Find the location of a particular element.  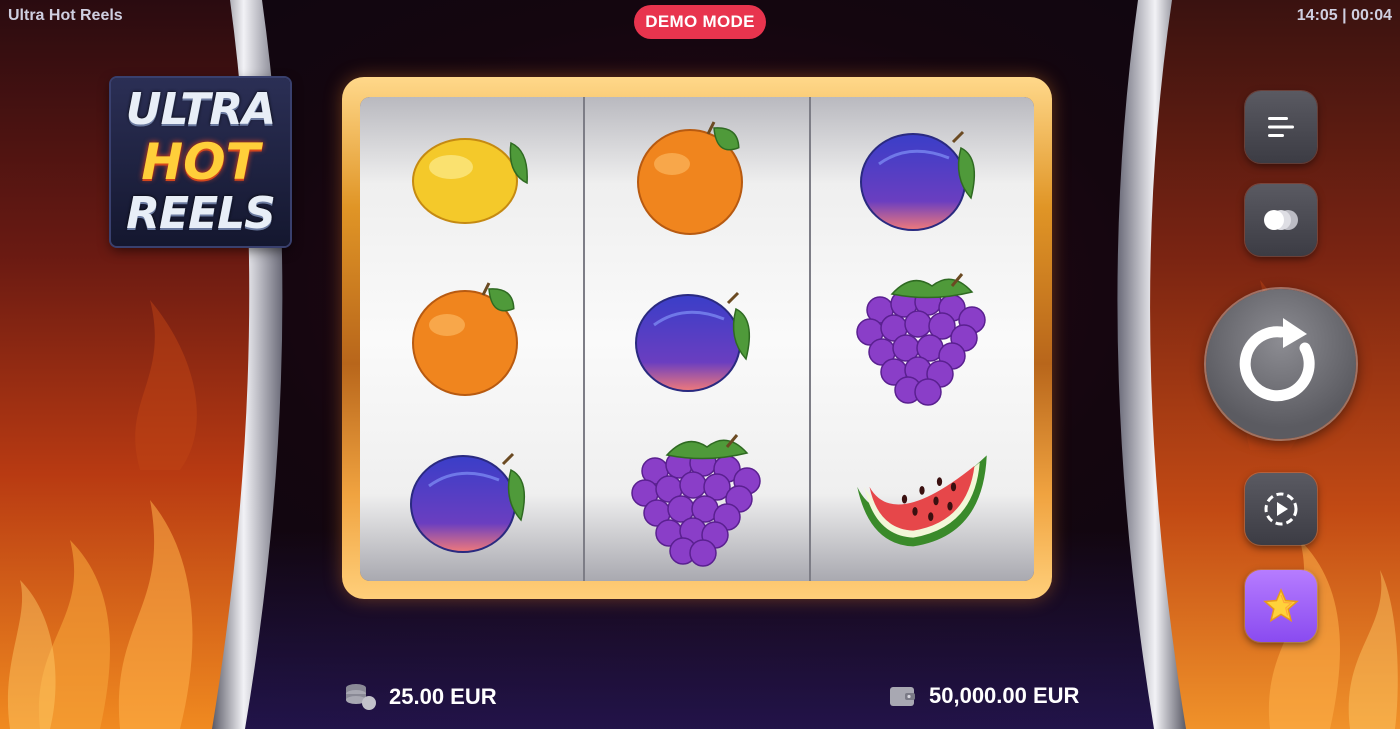

demo-mode-badge: DEMO MODE is located at coordinates (700, 22).